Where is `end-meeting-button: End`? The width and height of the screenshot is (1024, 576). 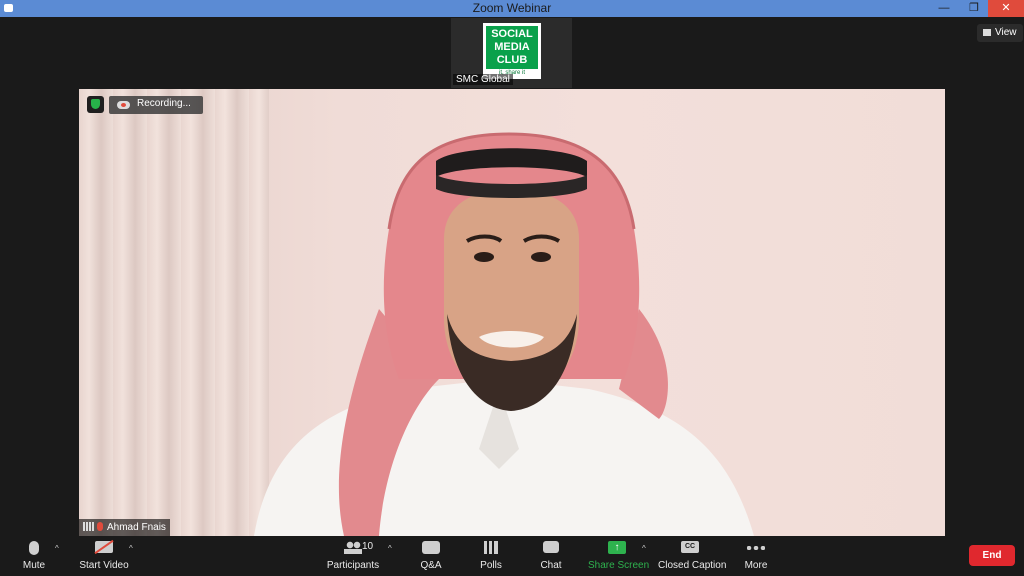 end-meeting-button: End is located at coordinates (992, 555).